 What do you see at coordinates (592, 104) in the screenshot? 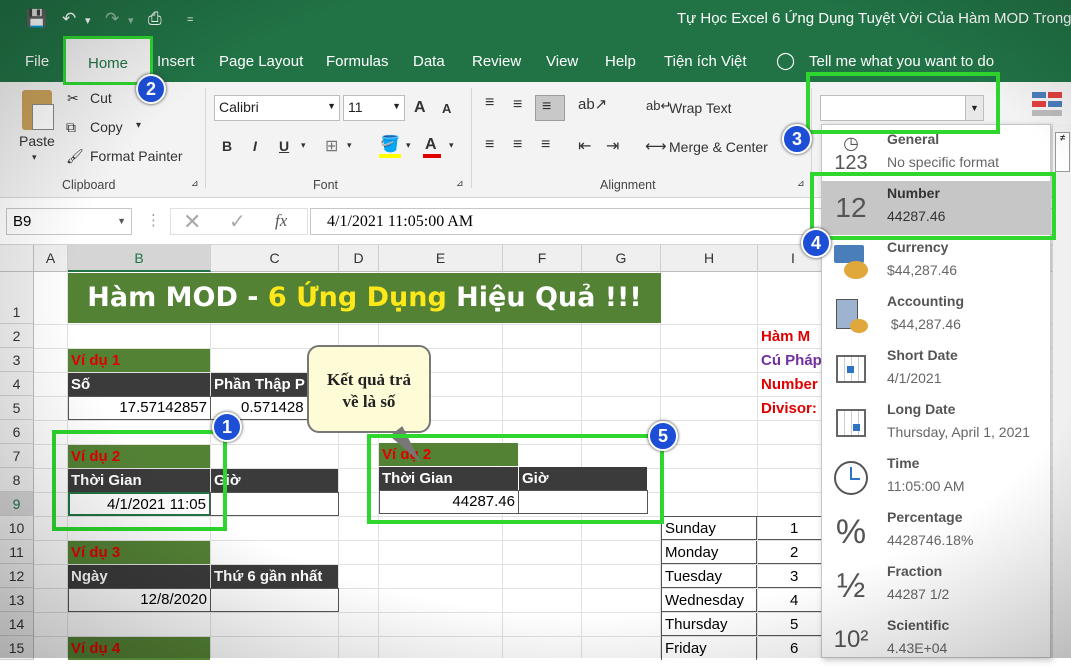
I see `orientation-icon: ab↗` at bounding box center [592, 104].